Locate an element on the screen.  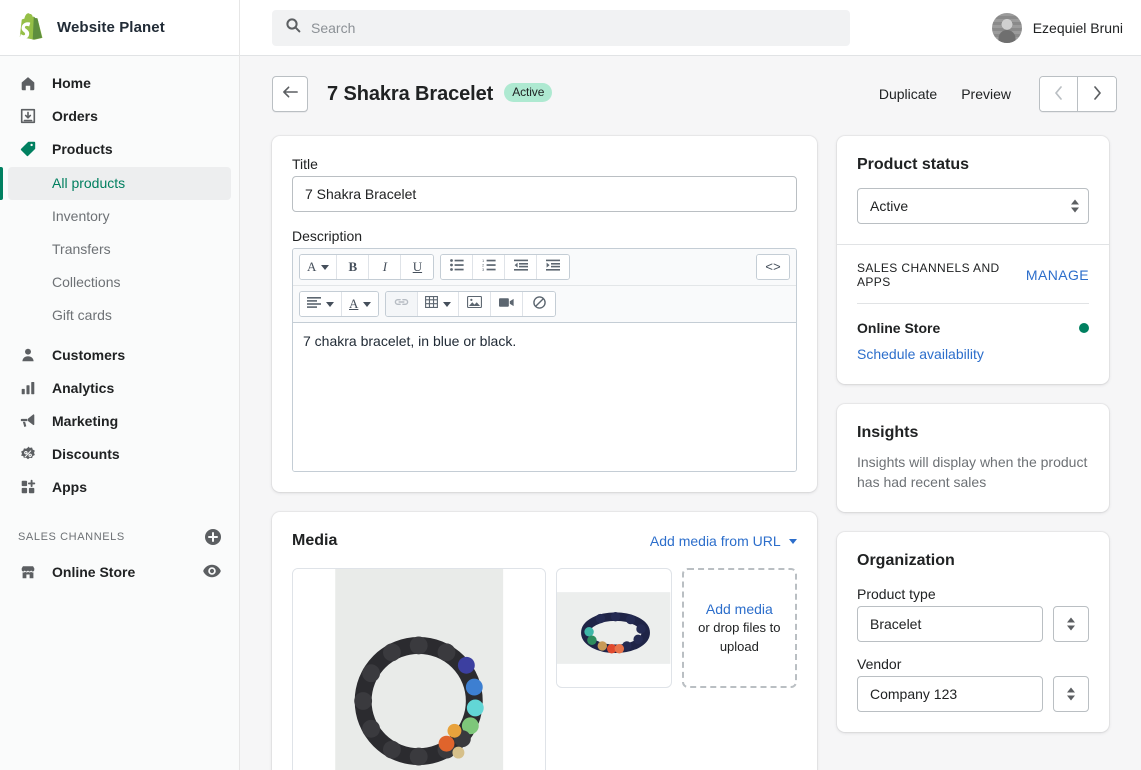
previous-product-button is located at coordinates (1059, 94).